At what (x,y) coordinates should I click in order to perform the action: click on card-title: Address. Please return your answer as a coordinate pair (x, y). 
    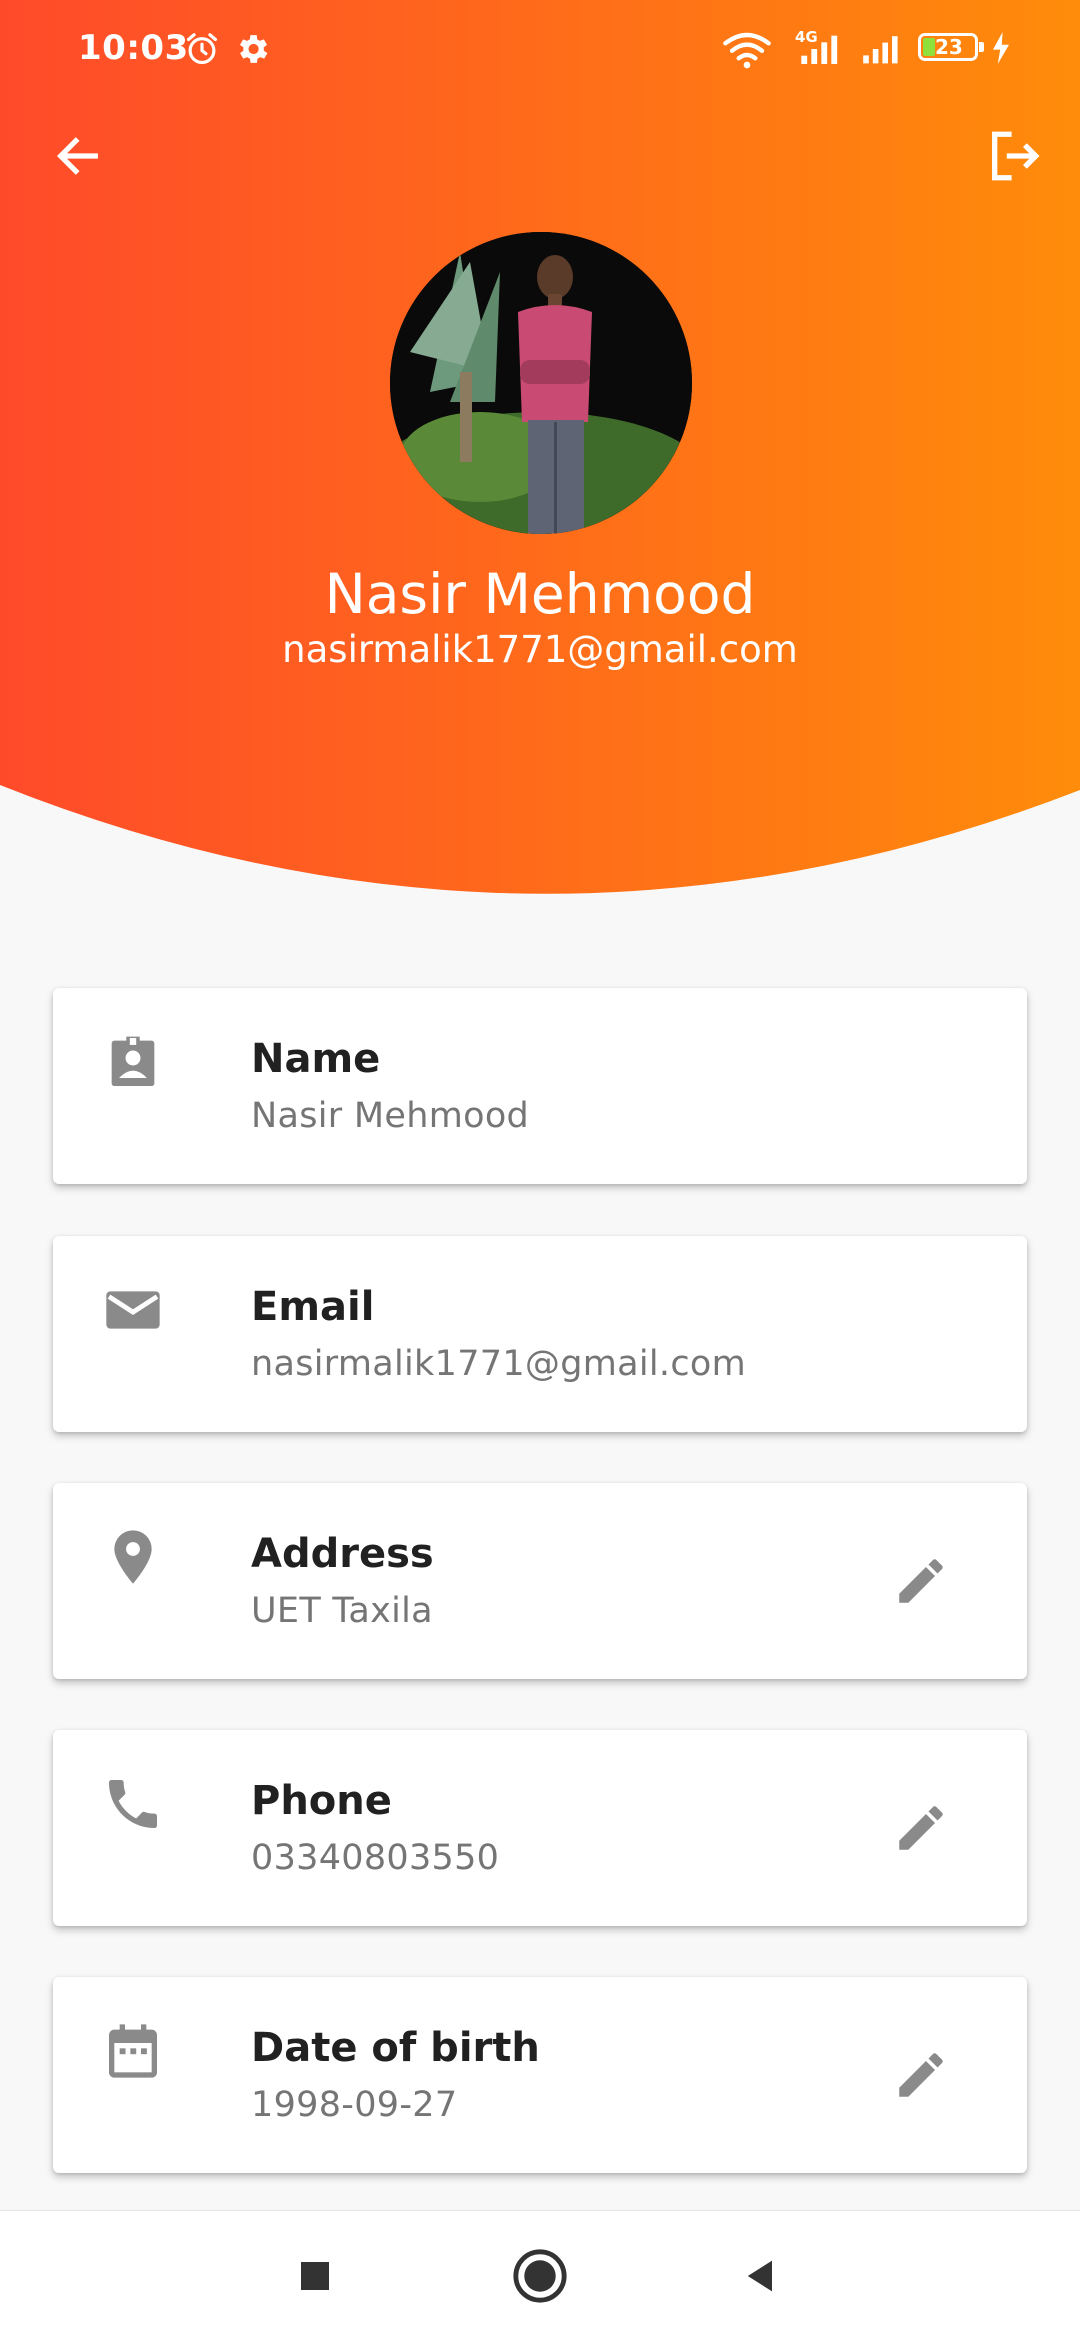
    Looking at the image, I should click on (342, 1554).